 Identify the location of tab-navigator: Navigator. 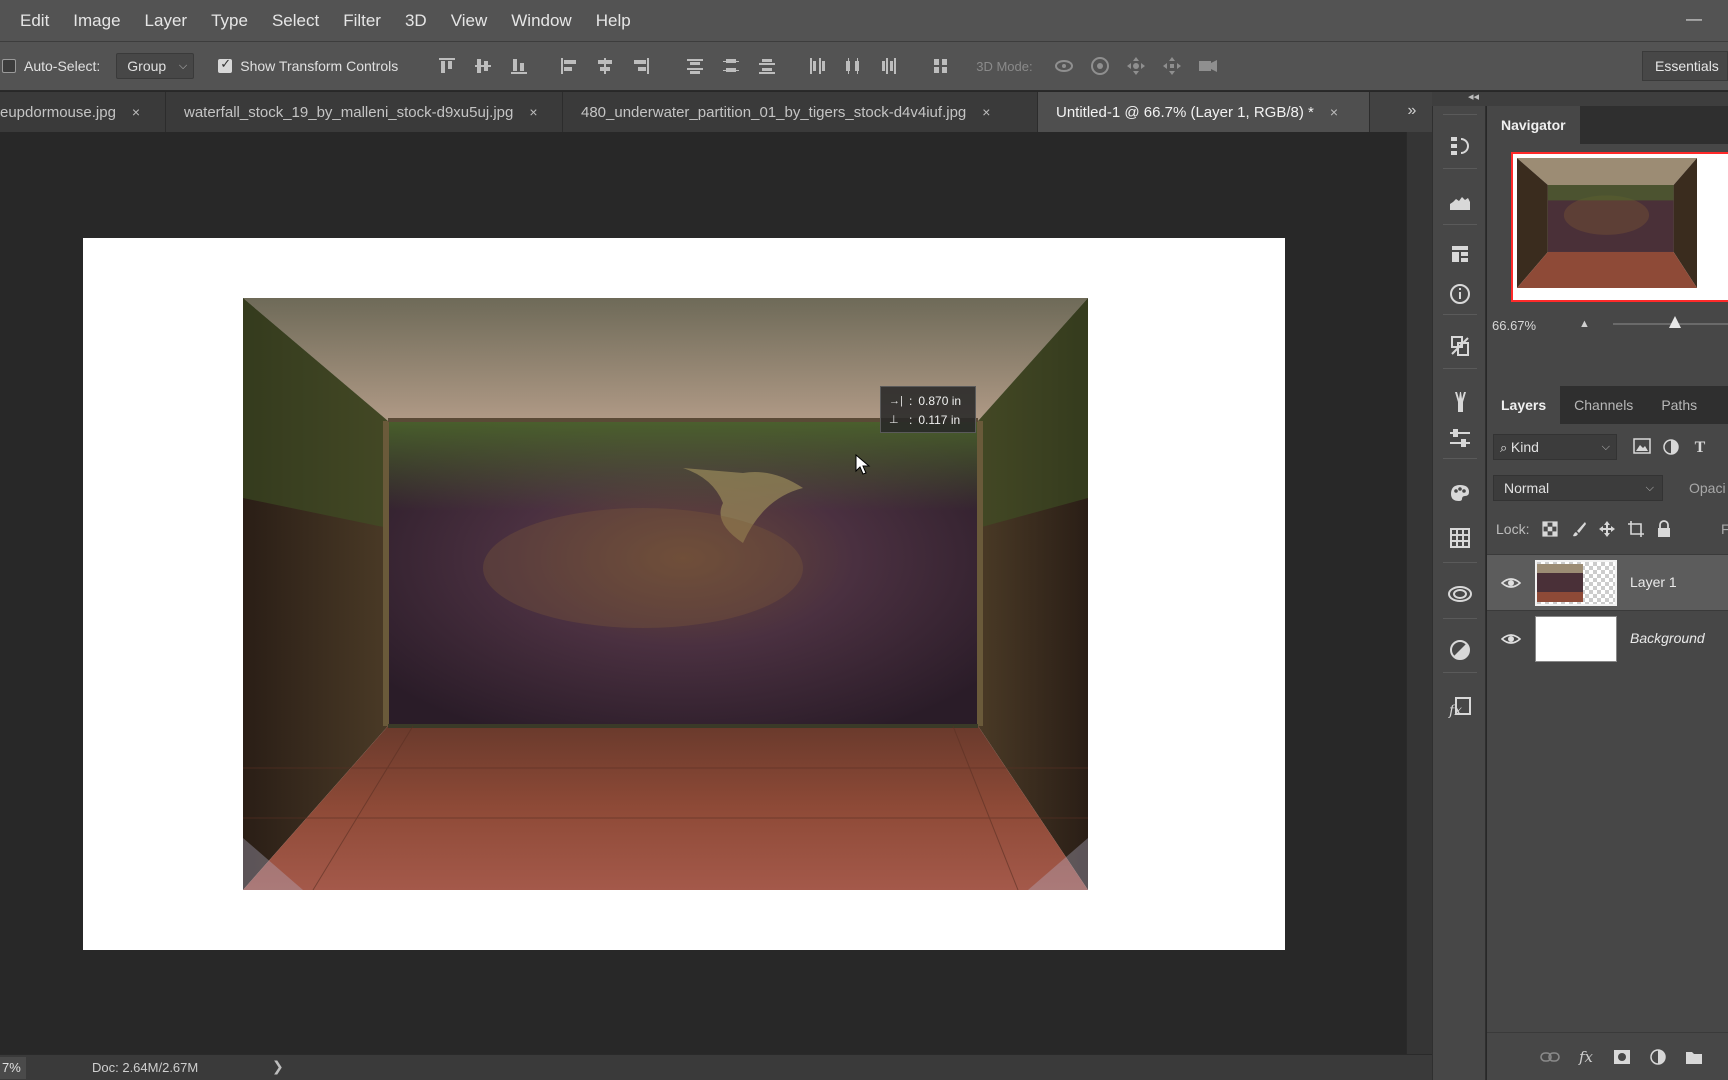
(1533, 125).